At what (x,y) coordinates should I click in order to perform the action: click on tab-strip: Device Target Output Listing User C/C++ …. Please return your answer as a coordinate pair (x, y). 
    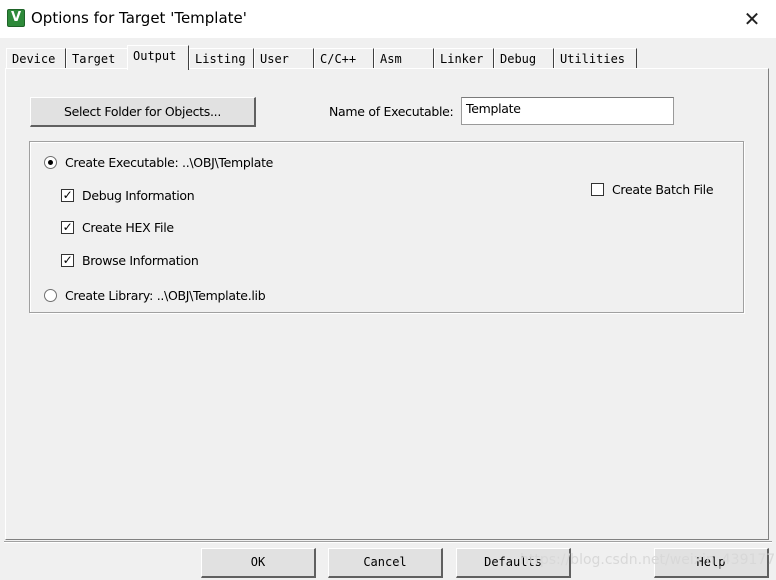
    Looking at the image, I should click on (386, 57).